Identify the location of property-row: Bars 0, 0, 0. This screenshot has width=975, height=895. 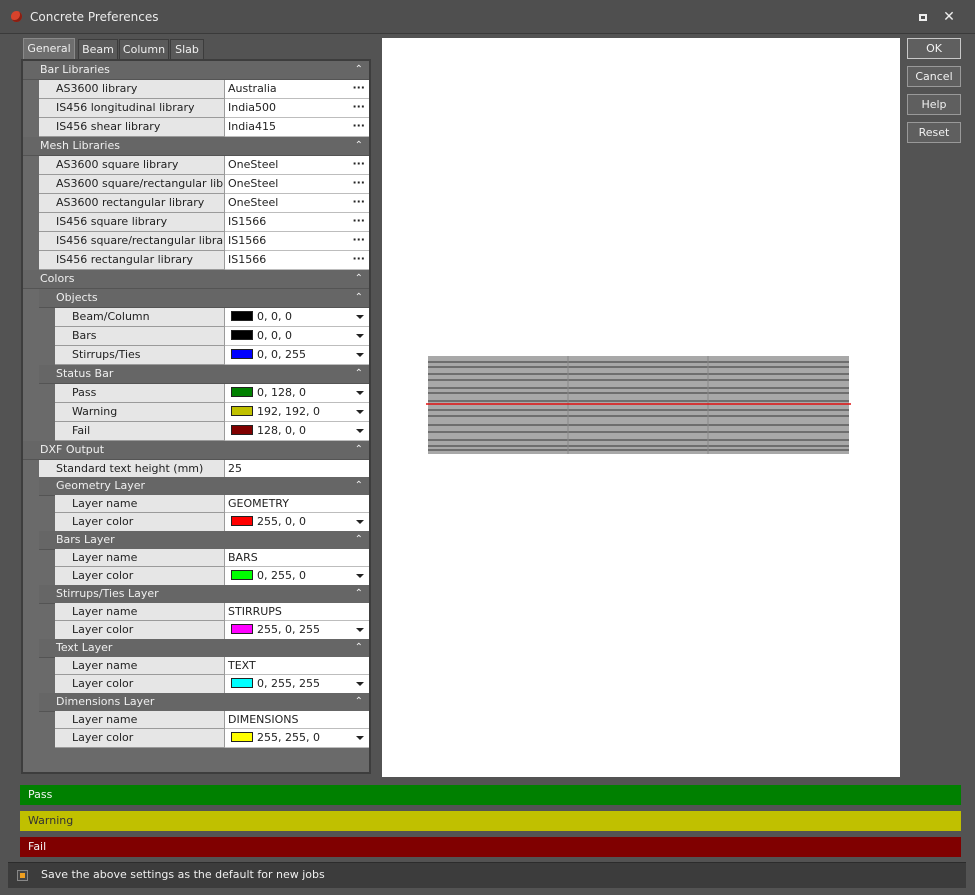
(212, 336).